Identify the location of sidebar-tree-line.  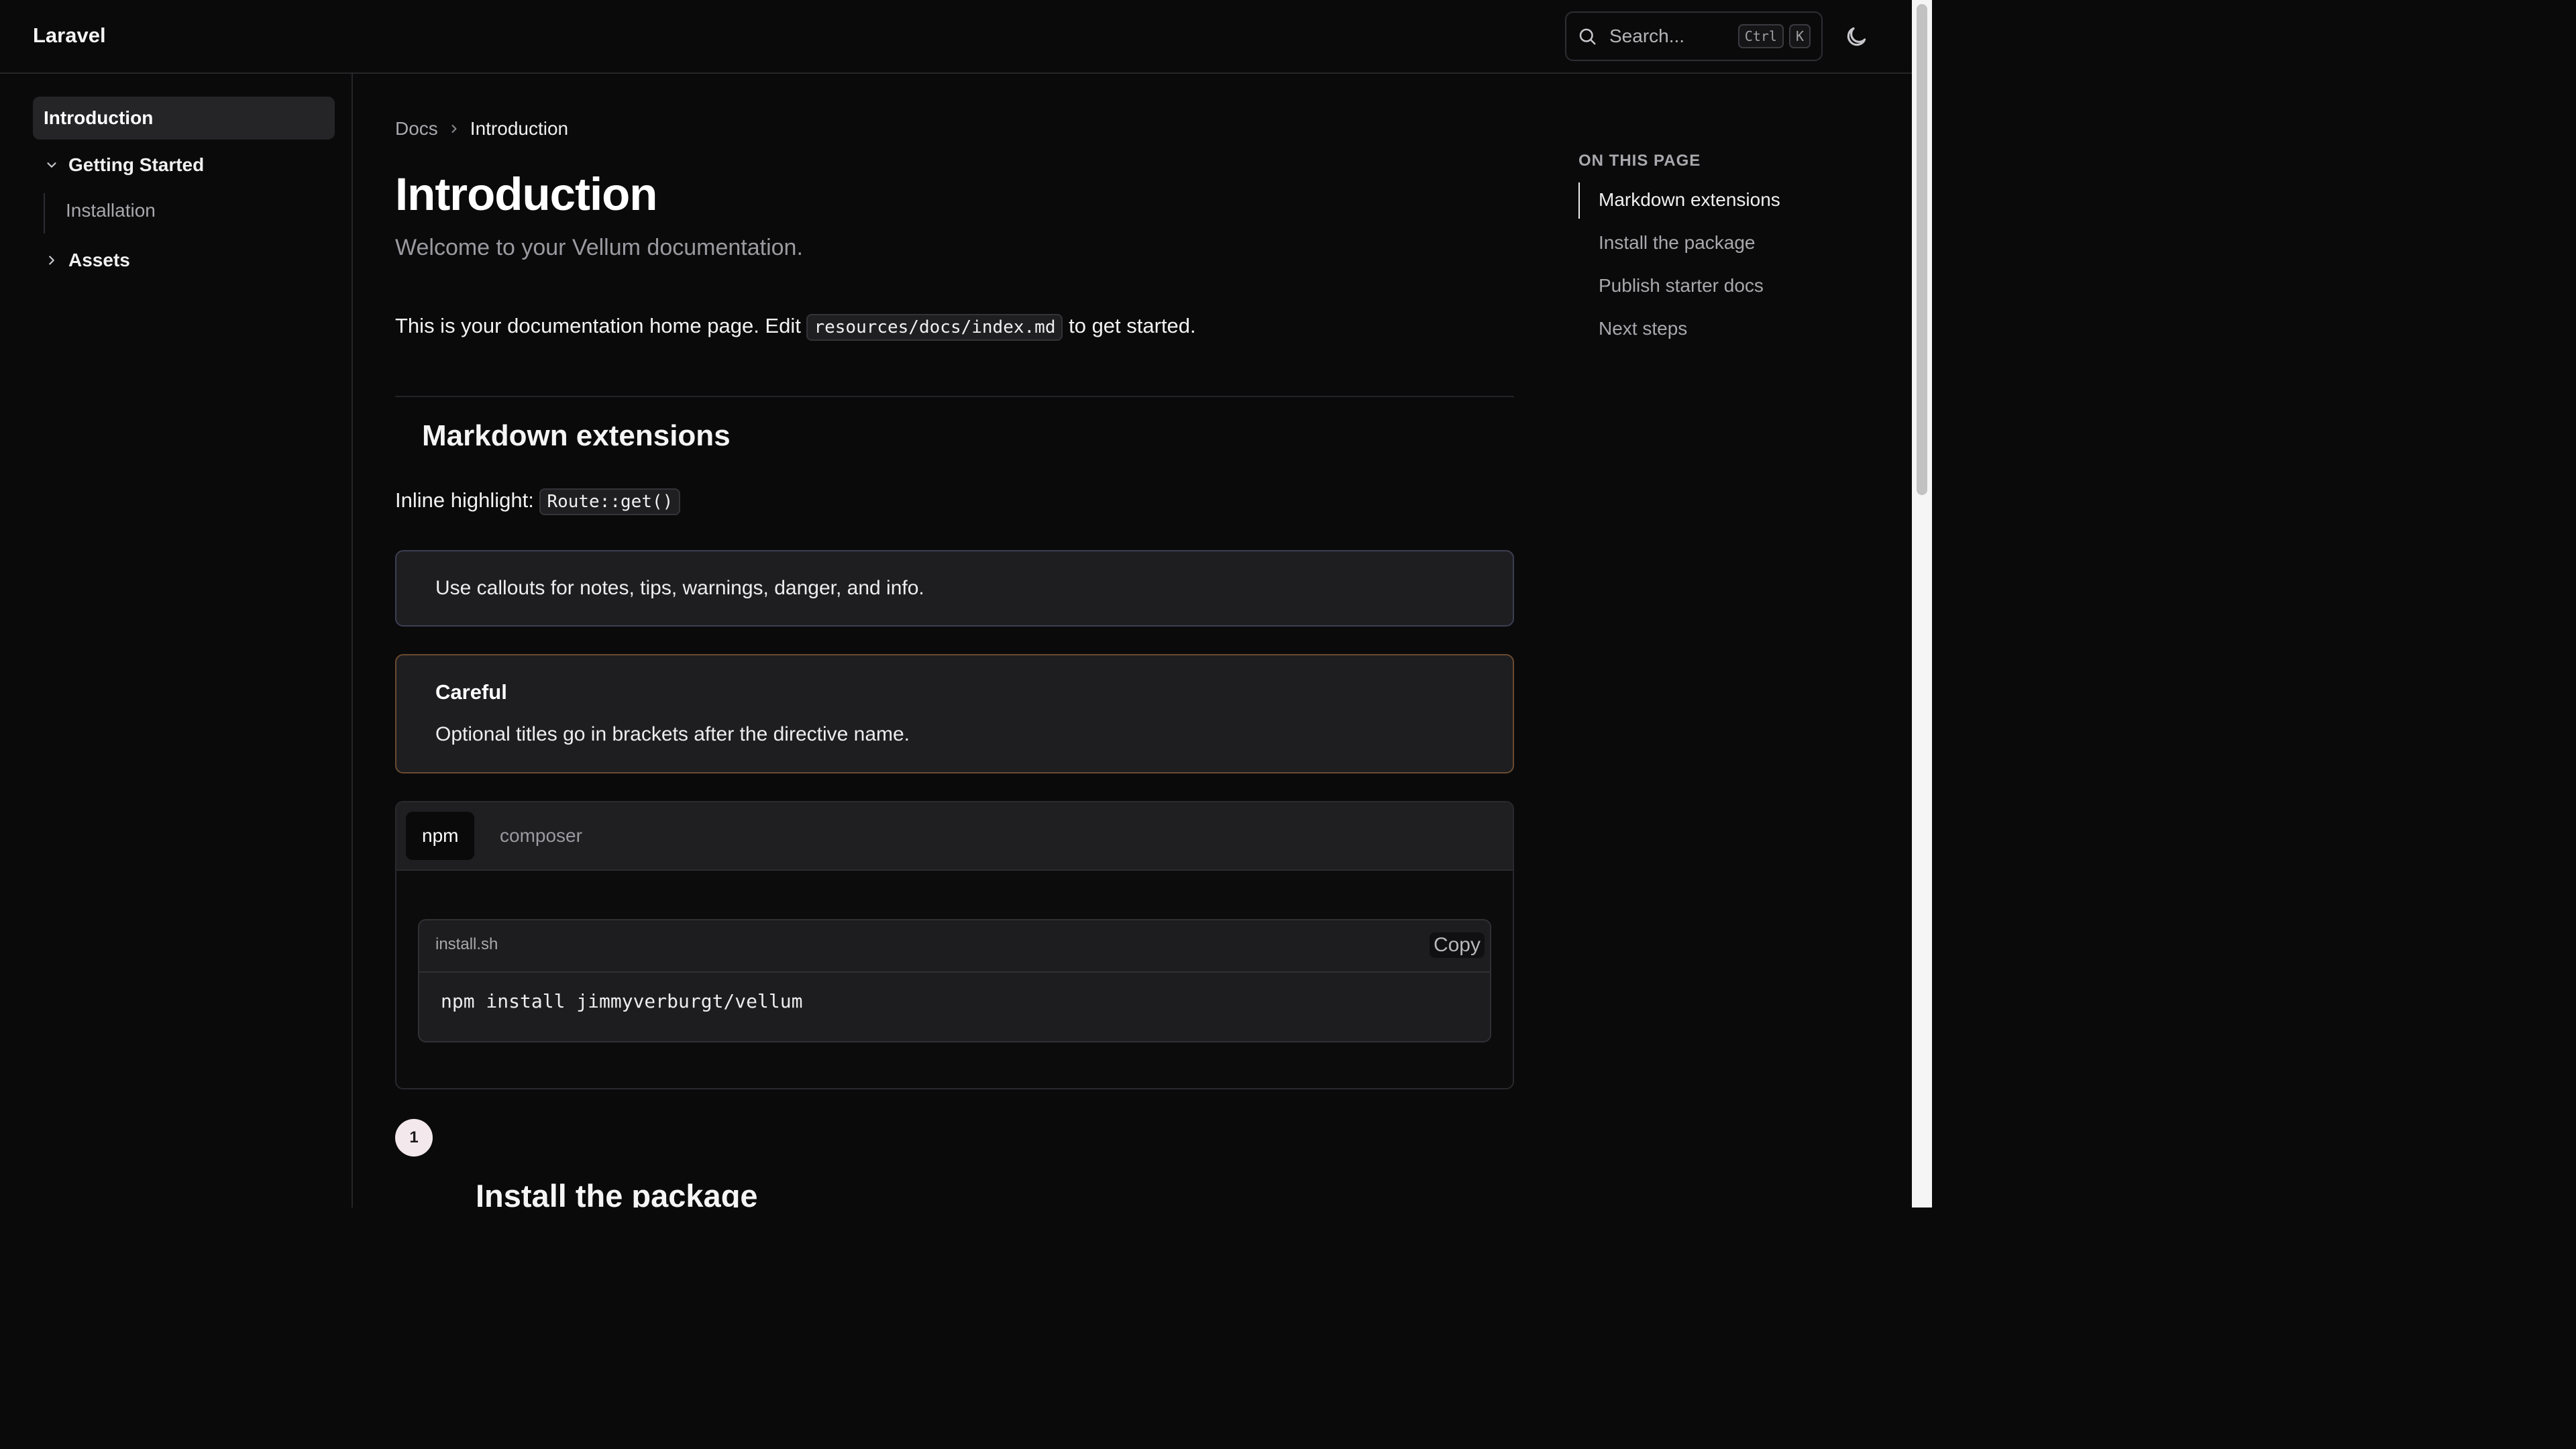
(44, 213).